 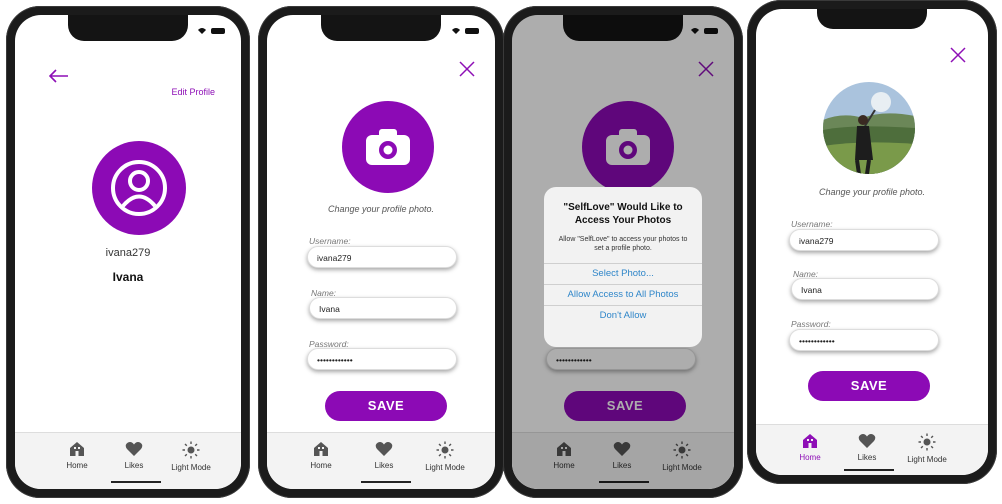 What do you see at coordinates (811, 324) in the screenshot?
I see `password-label: Password:` at bounding box center [811, 324].